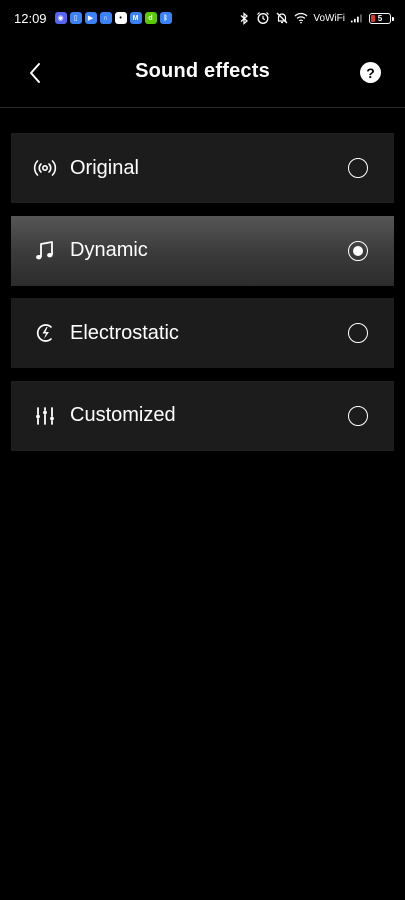 The height and width of the screenshot is (900, 405). I want to click on status-right: VoWiFi 5, so click(315, 18).